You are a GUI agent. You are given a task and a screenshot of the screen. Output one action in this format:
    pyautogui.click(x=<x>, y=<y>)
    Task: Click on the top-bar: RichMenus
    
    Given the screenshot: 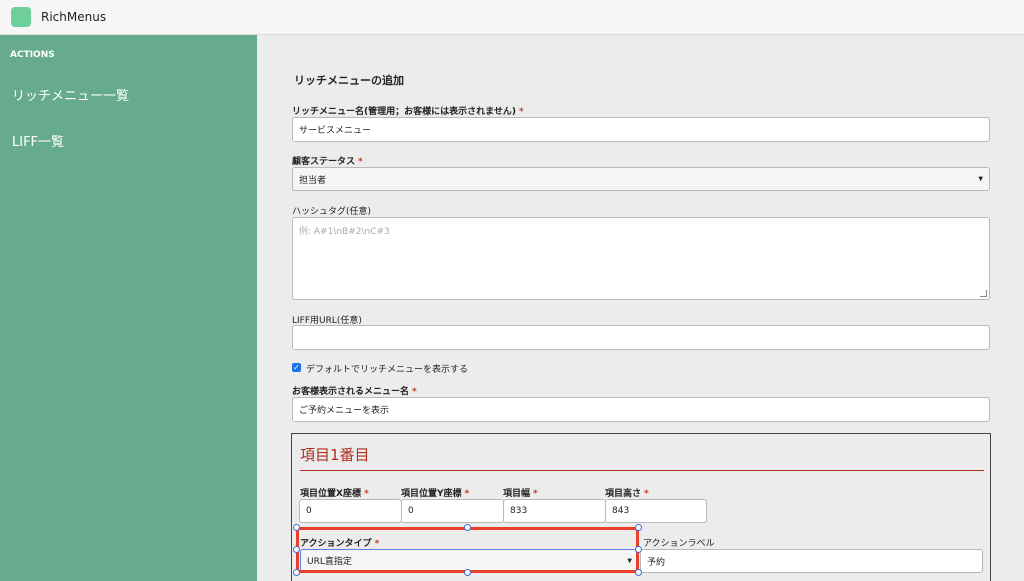 What is the action you would take?
    pyautogui.click(x=512, y=17)
    